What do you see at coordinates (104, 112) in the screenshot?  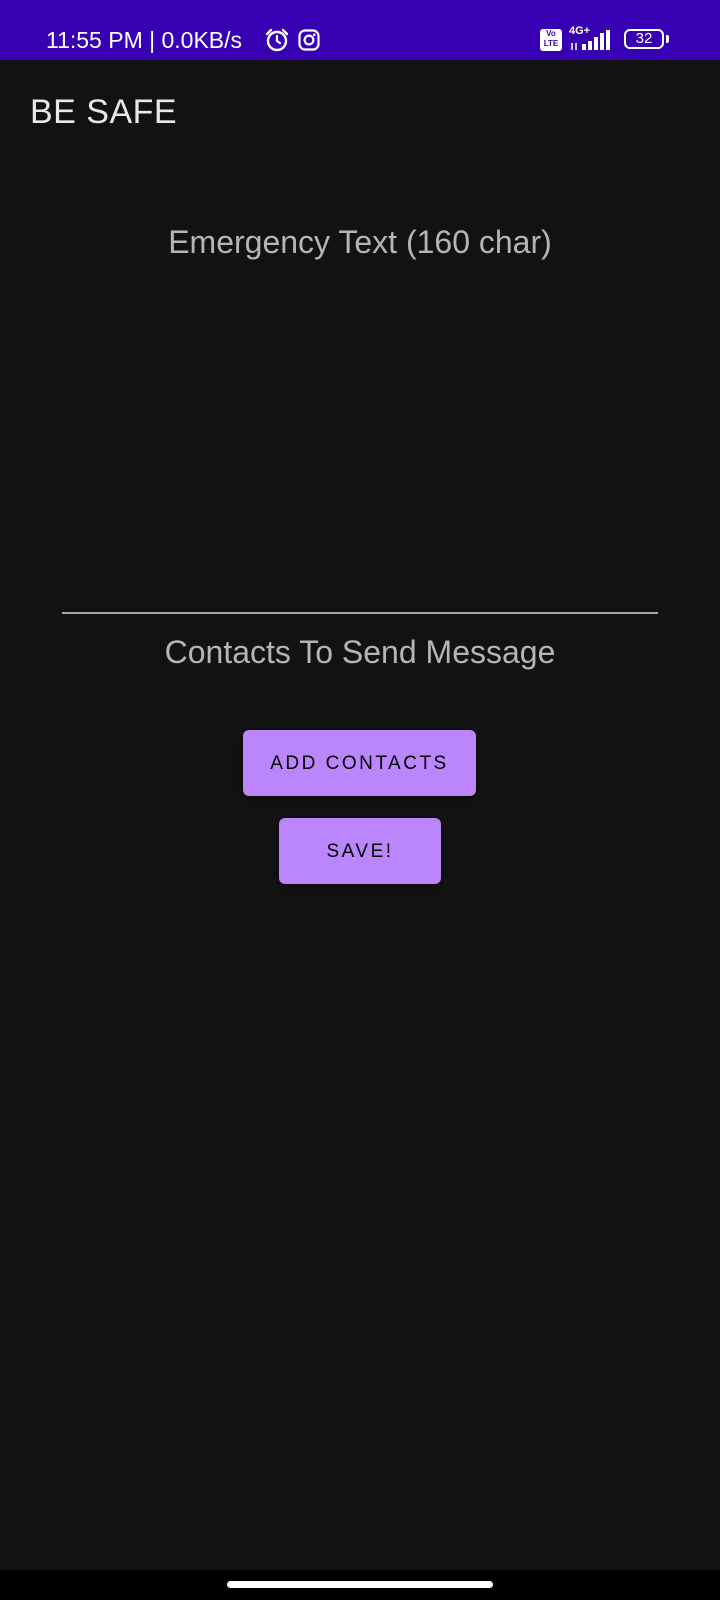 I see `app-title: BE SAFE` at bounding box center [104, 112].